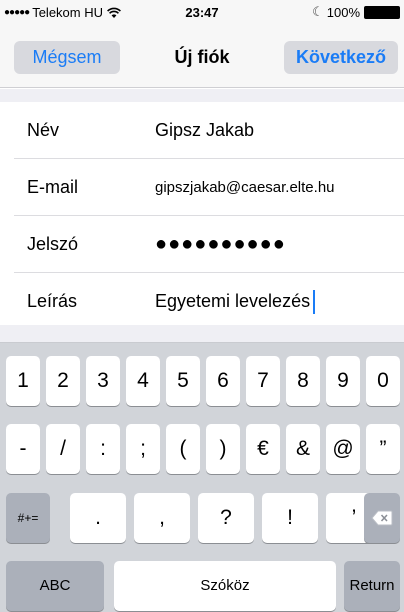  I want to click on backspace-icon, so click(382, 518).